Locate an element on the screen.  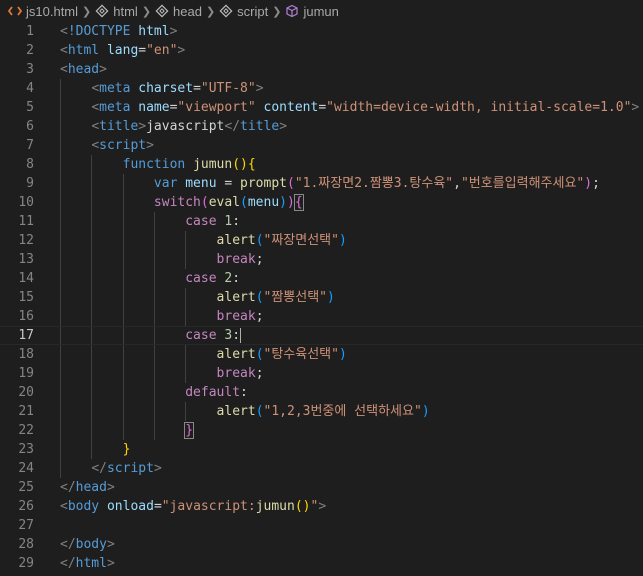
code-line: 29 </html> is located at coordinates (321, 563).